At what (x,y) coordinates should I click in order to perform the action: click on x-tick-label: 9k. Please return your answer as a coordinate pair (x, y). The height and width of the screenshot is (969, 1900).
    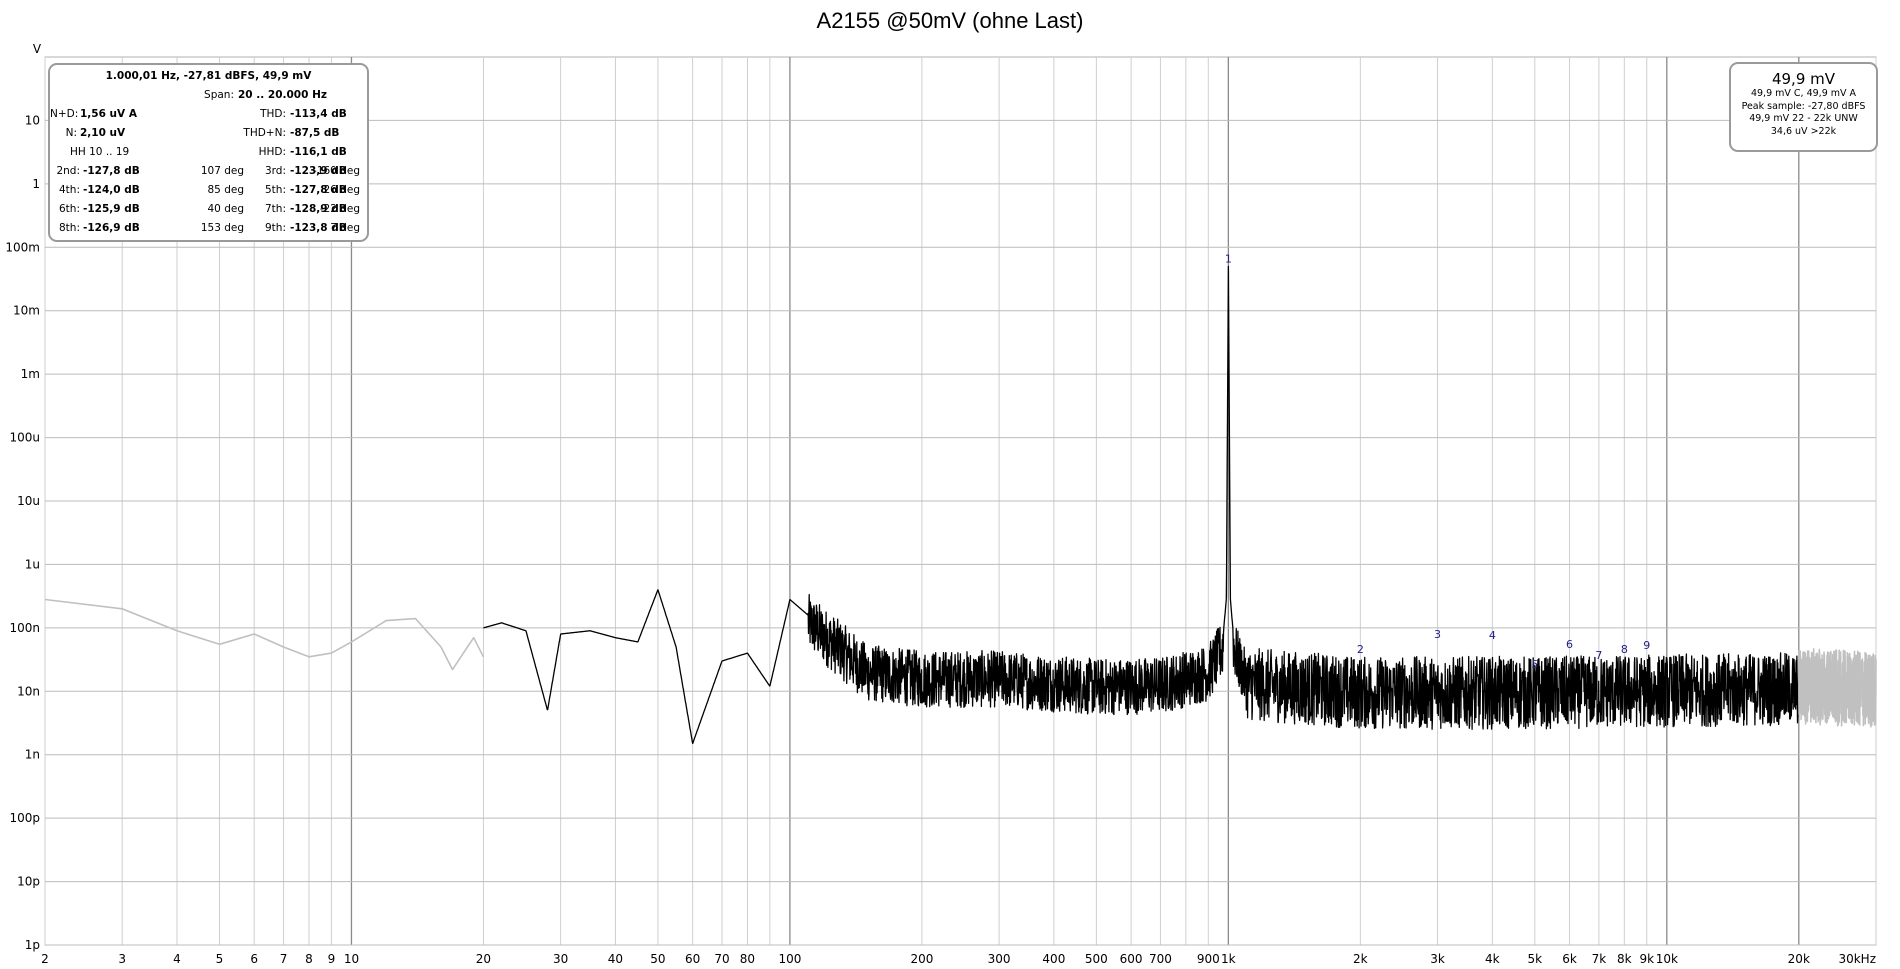
    Looking at the image, I should click on (1646, 959).